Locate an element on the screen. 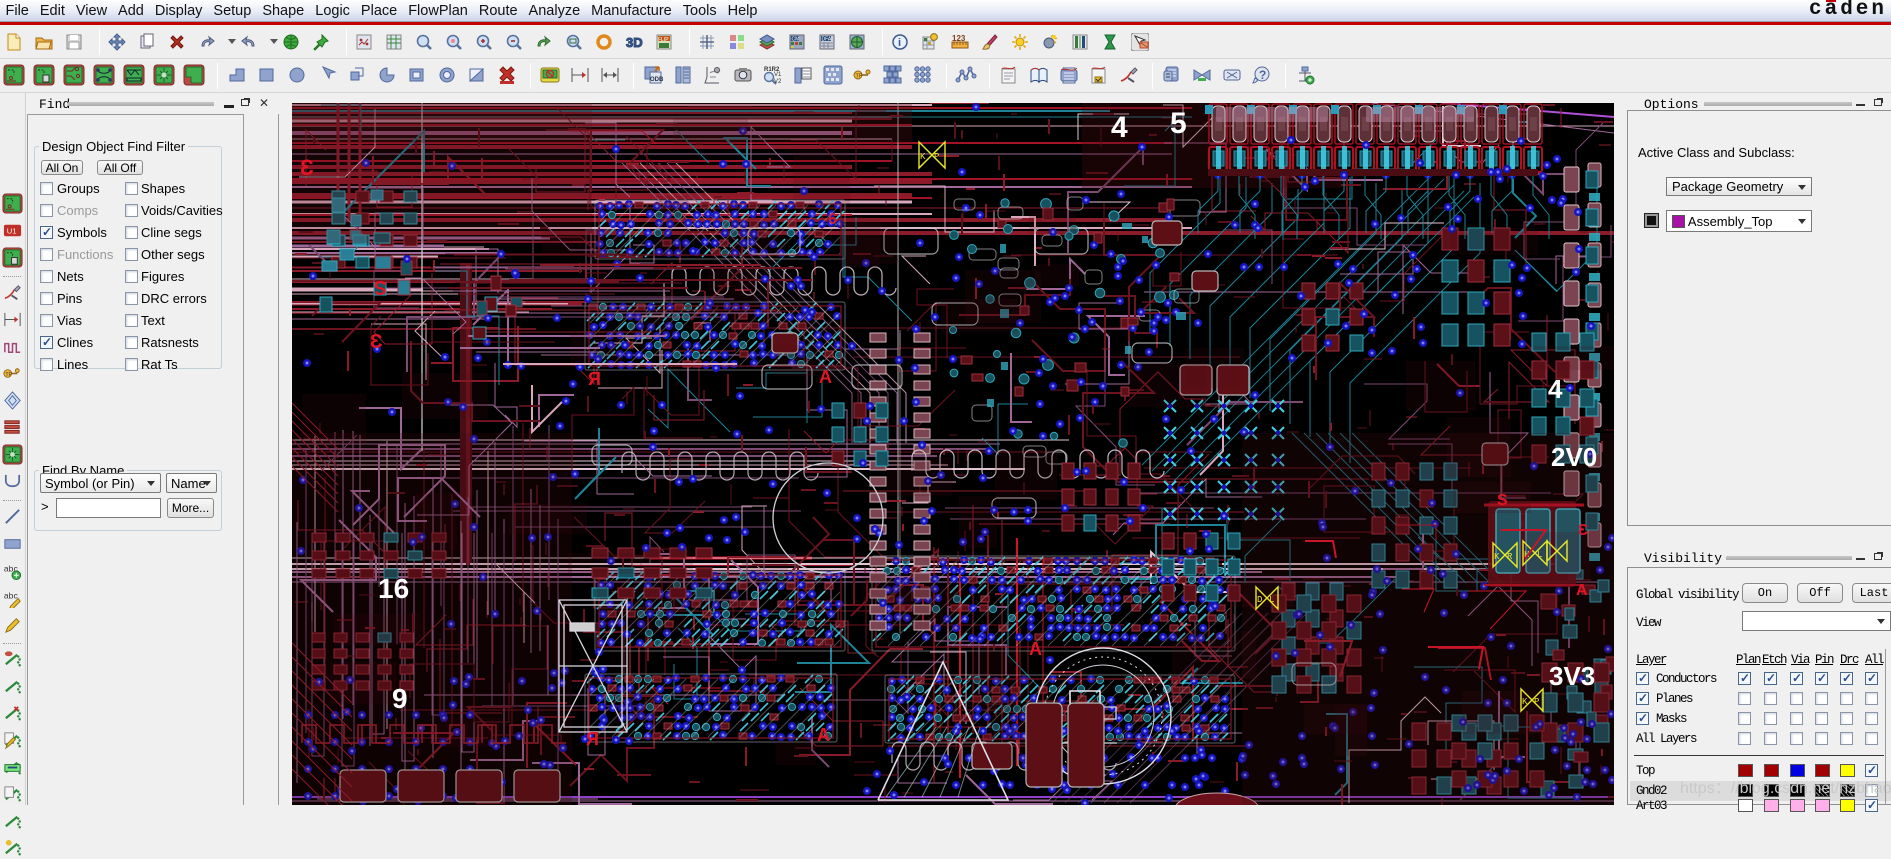  svg-text: 3D is located at coordinates (634, 42).